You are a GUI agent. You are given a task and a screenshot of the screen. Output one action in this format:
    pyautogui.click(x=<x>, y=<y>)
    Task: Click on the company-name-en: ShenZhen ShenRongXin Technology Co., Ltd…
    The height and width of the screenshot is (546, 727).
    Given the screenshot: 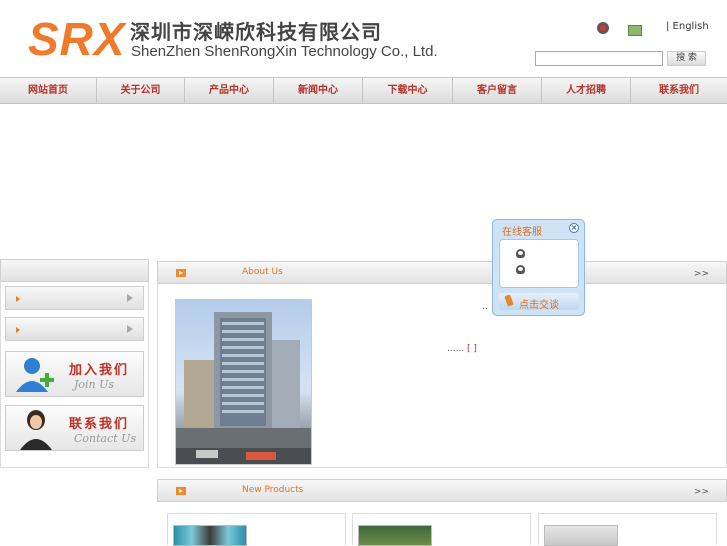 What is the action you would take?
    pyautogui.click(x=284, y=51)
    